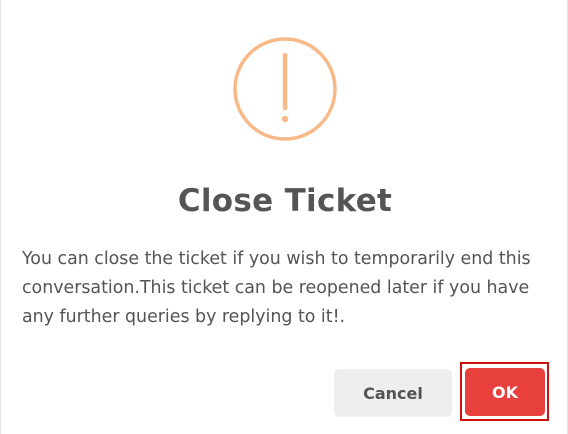 The height and width of the screenshot is (434, 568). Describe the element at coordinates (393, 393) in the screenshot. I see `cancel-button: Cancel` at that location.